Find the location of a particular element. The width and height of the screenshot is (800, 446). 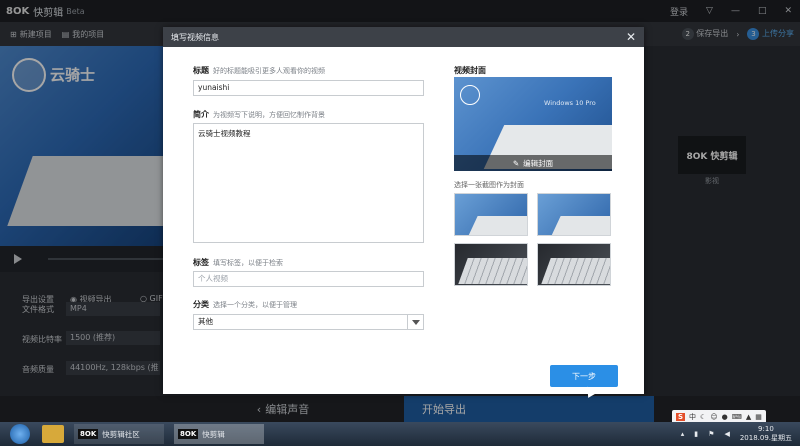

cover-image: Windows 10 Pro ✎ 编辑封面 is located at coordinates (533, 124).